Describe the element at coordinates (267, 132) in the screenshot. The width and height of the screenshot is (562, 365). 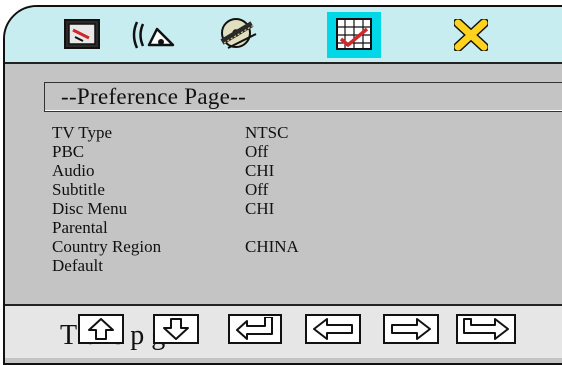
I see `setting-value: NTSC` at that location.